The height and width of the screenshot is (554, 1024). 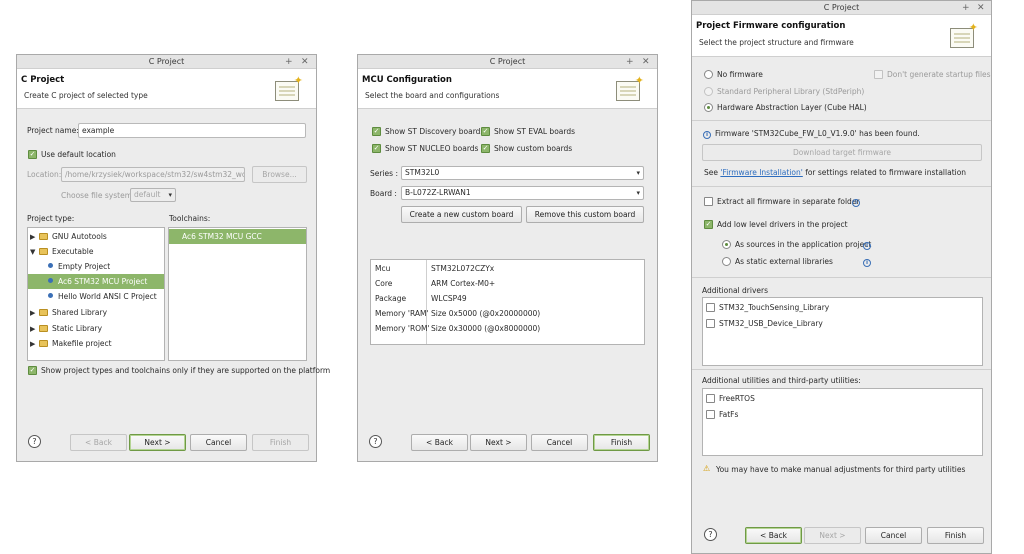 I want to click on add-ll-drivers-checkbox: ✓, so click(x=708, y=224).